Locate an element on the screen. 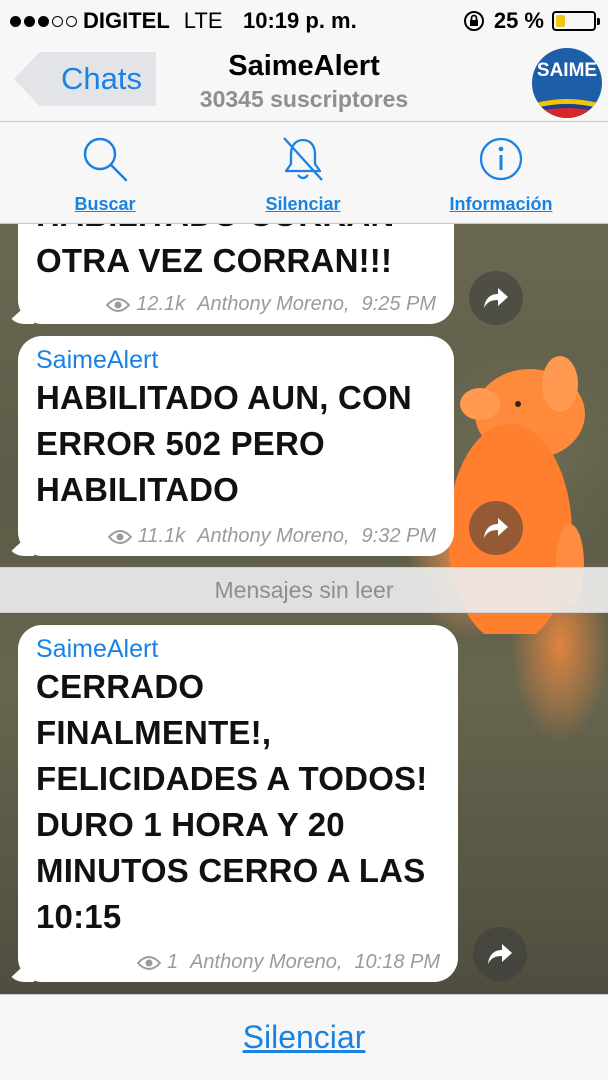 The width and height of the screenshot is (608, 1080). view-count: 12.1k is located at coordinates (161, 304).